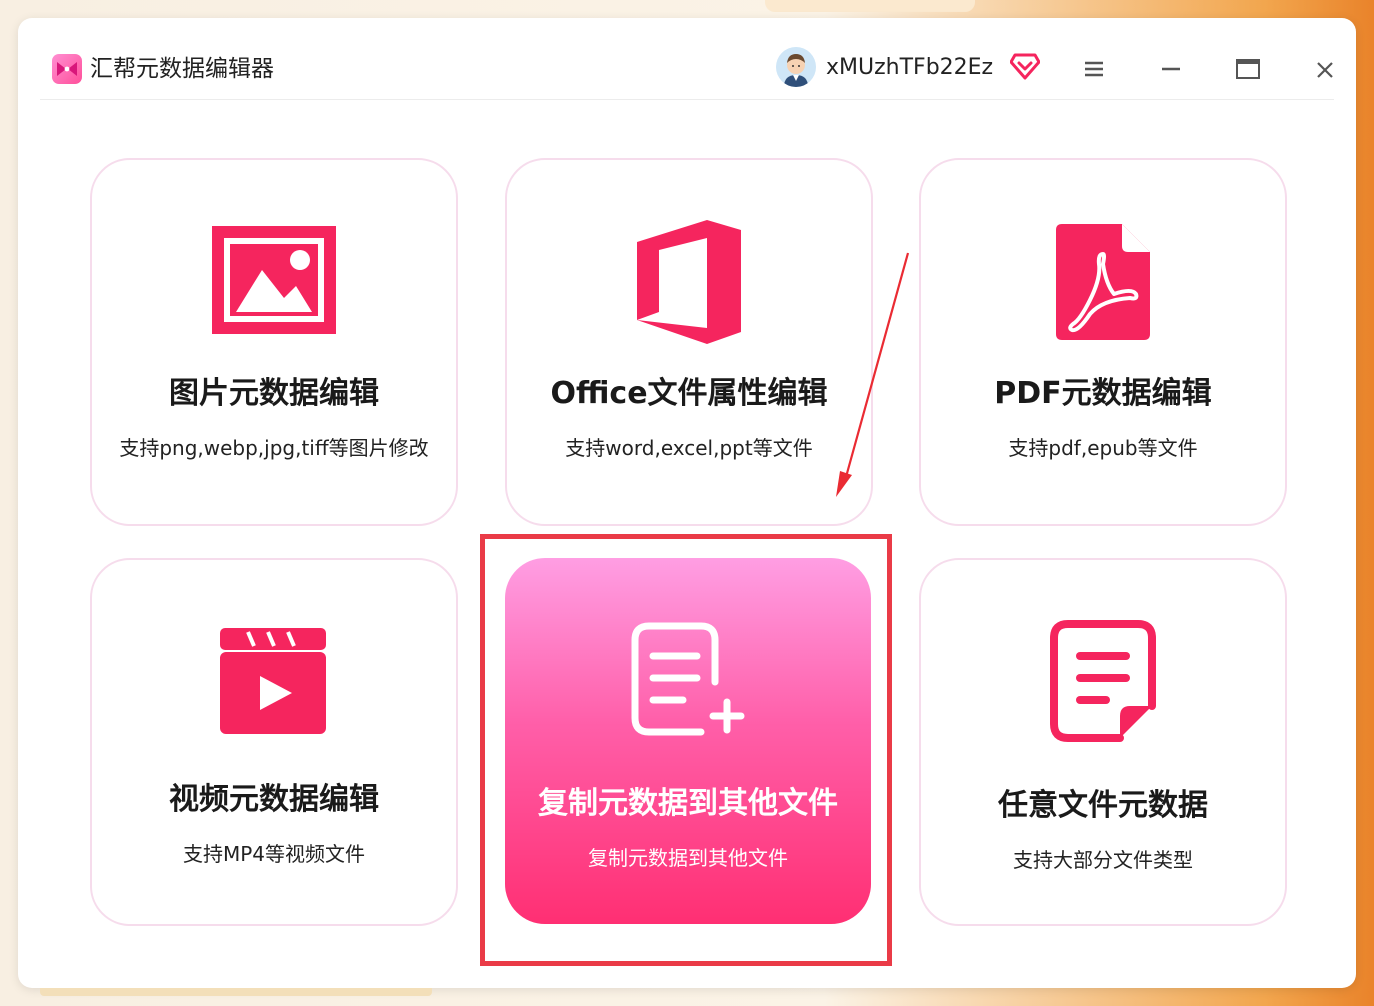 Image resolution: width=1374 pixels, height=1006 pixels. I want to click on document-edit-icon, so click(1103, 683).